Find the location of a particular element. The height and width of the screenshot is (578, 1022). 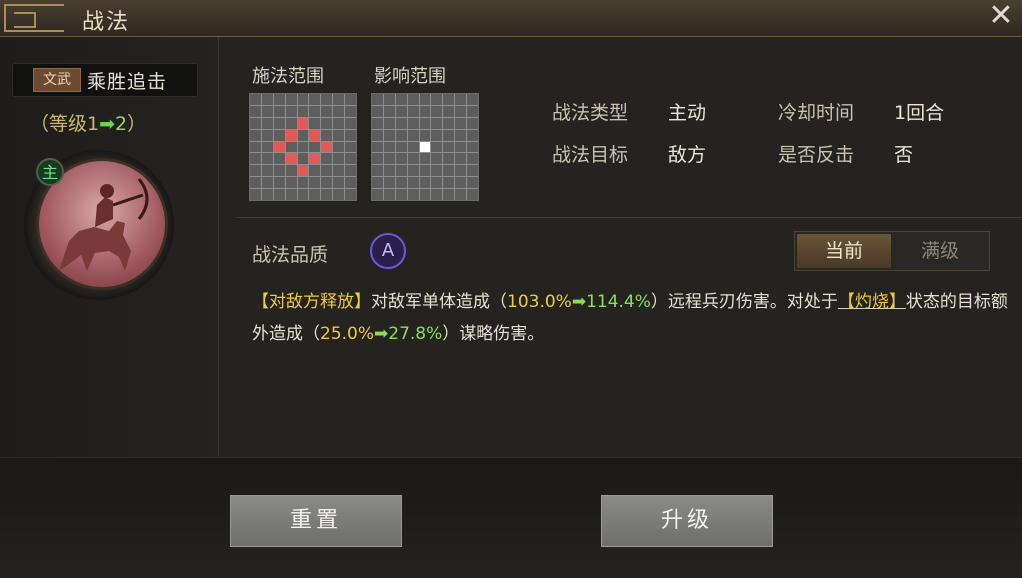

upgrade-button: 升级 is located at coordinates (687, 521).